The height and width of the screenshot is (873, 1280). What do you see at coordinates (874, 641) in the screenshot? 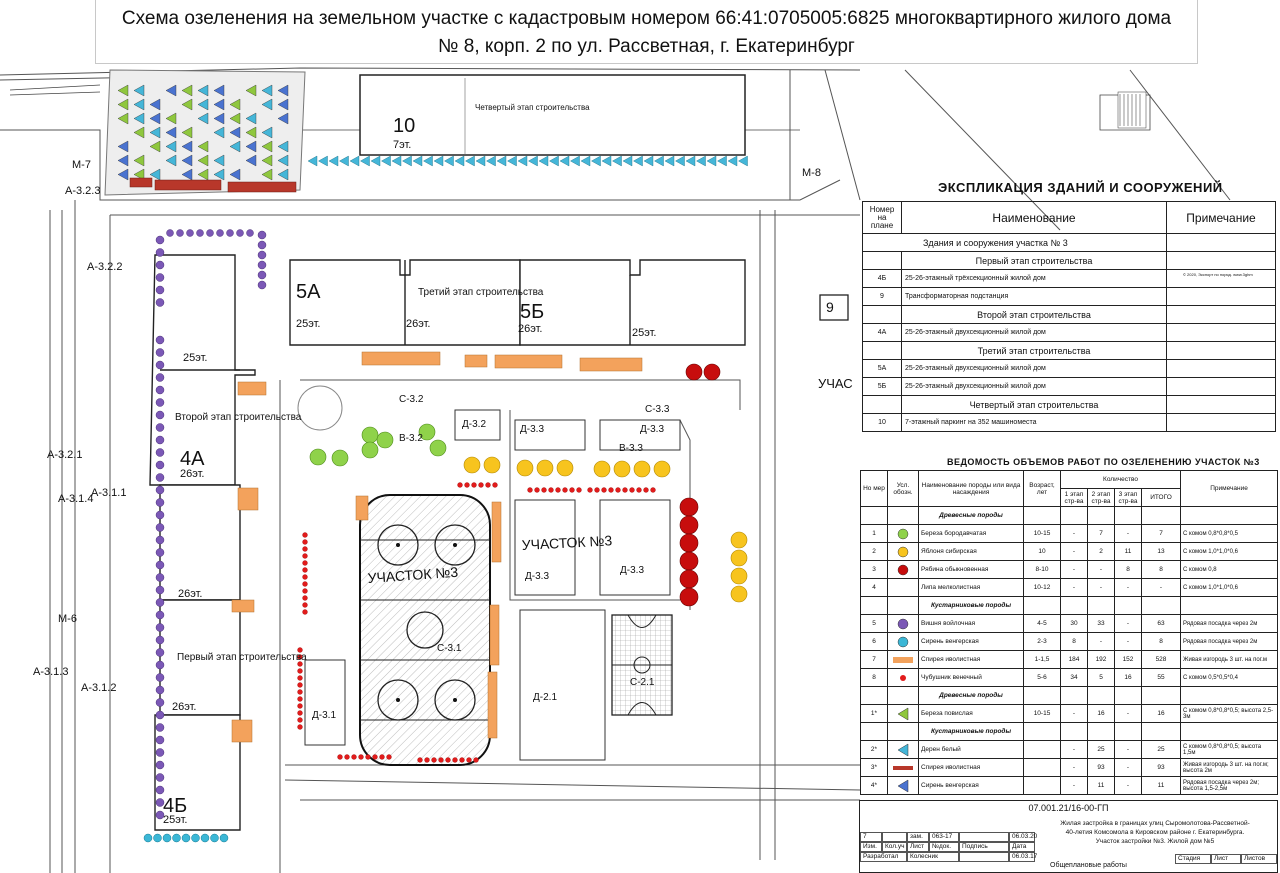
I see `vol-num: 6` at bounding box center [874, 641].